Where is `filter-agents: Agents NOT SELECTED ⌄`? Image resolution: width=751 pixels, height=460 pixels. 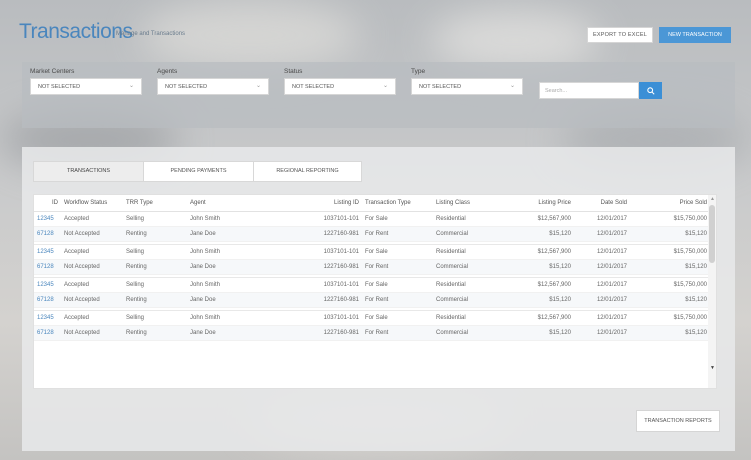
filter-agents: Agents NOT SELECTED ⌄ is located at coordinates (213, 81).